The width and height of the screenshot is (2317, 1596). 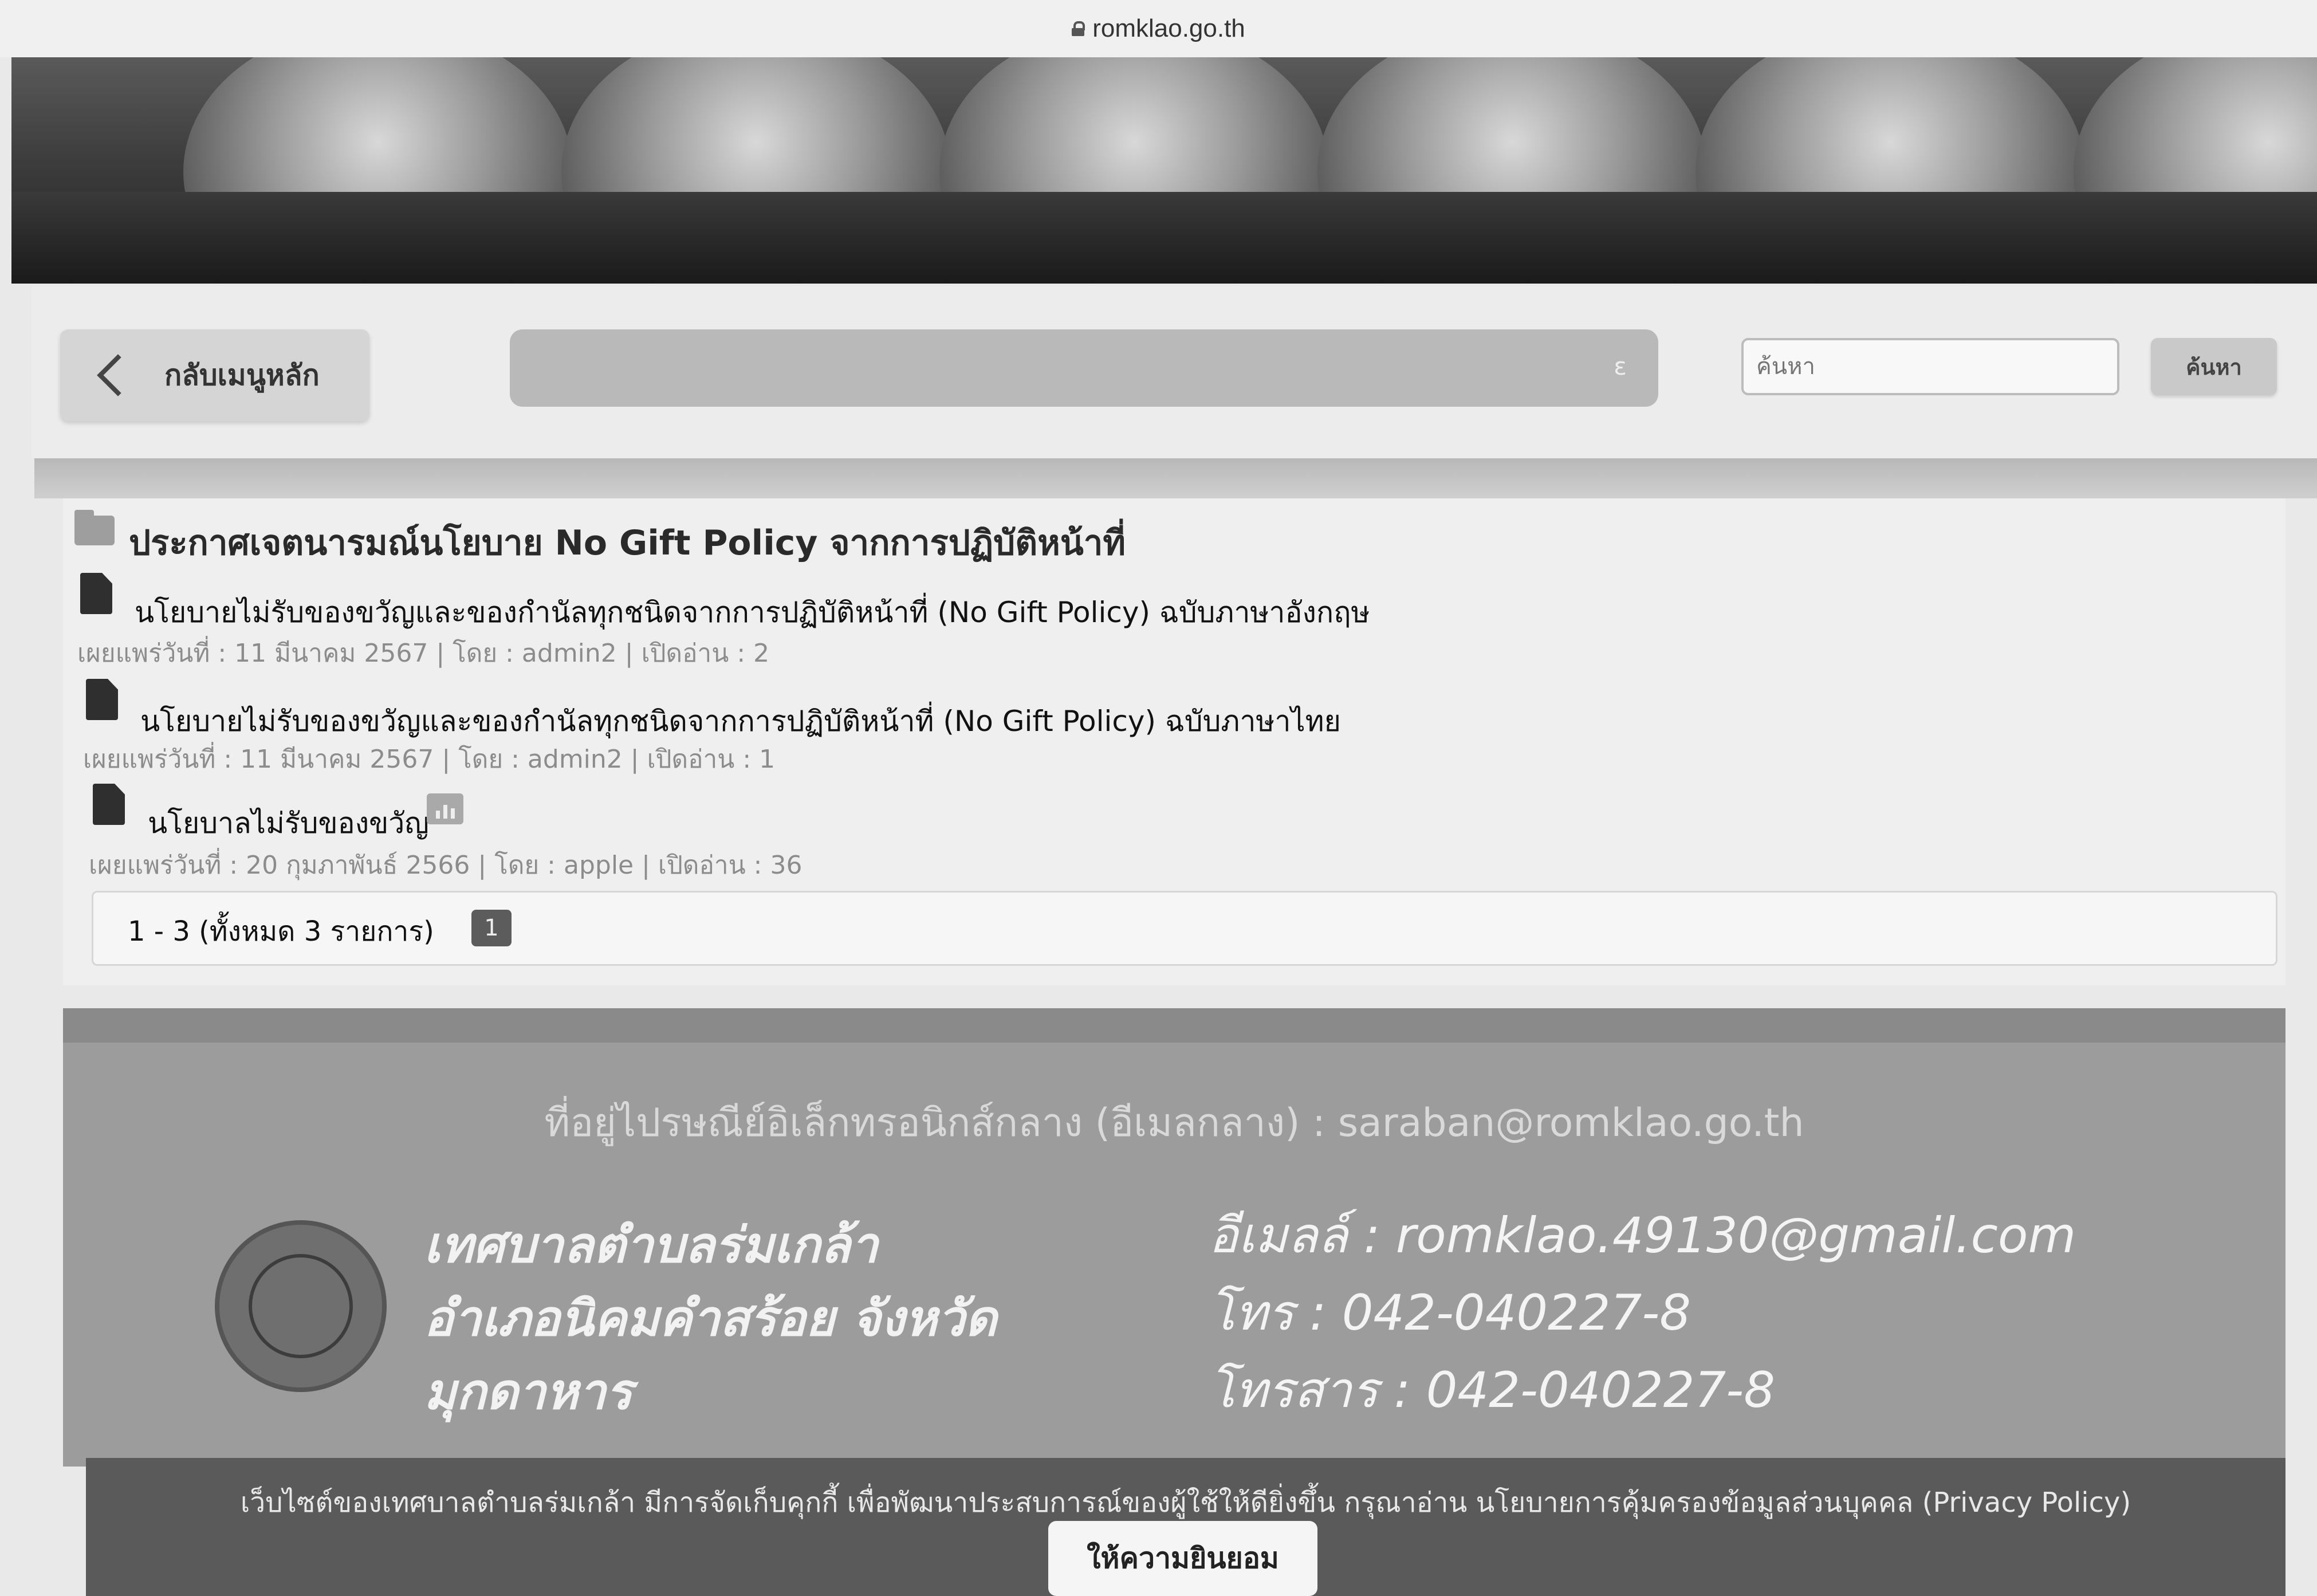 I want to click on org-address-line: อำเภอนิคมคำสร้อย จังหวัด, so click(x=711, y=1318).